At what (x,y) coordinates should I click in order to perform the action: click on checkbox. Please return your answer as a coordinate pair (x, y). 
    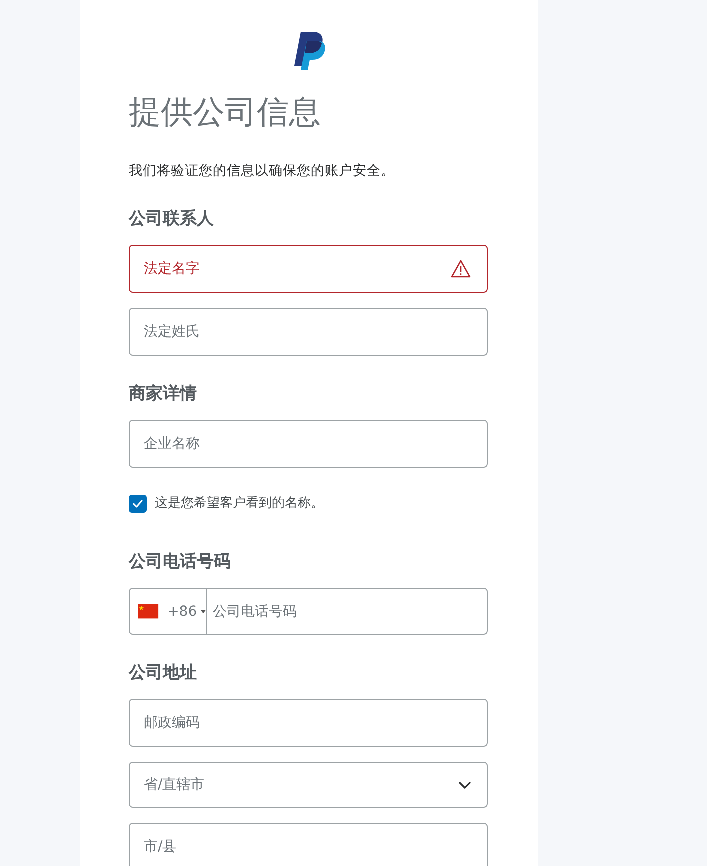
    Looking at the image, I should click on (138, 504).